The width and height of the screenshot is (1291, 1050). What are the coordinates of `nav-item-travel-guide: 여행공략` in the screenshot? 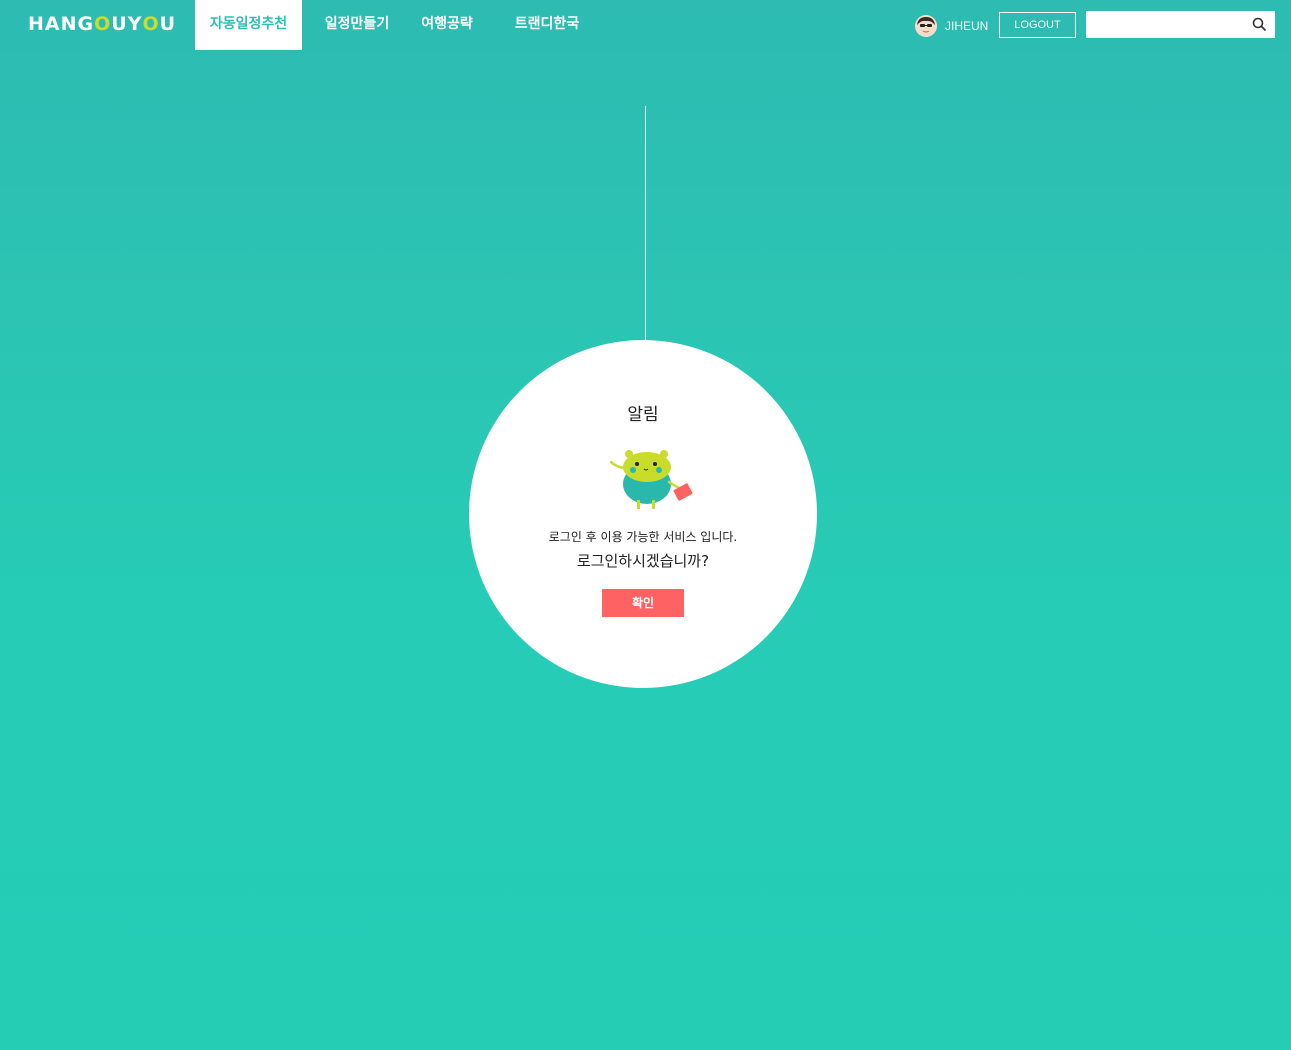 It's located at (447, 25).